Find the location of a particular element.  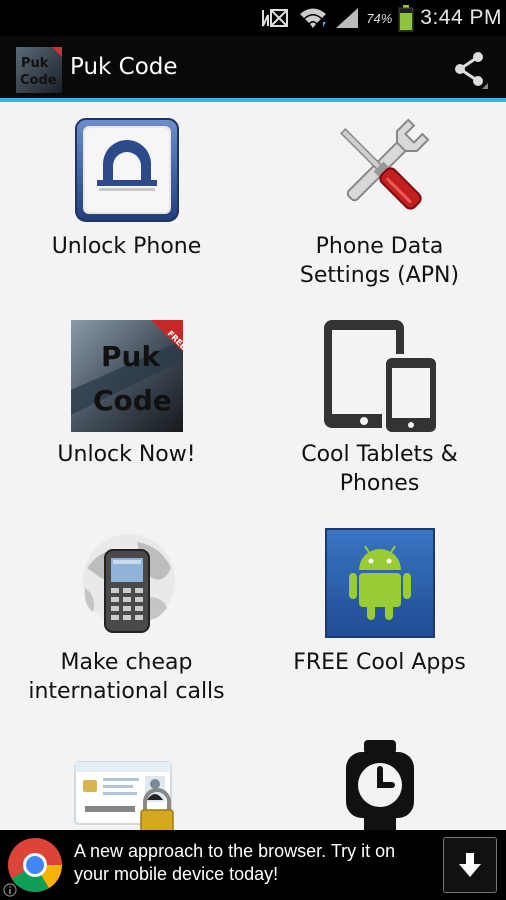

download-button is located at coordinates (470, 865).